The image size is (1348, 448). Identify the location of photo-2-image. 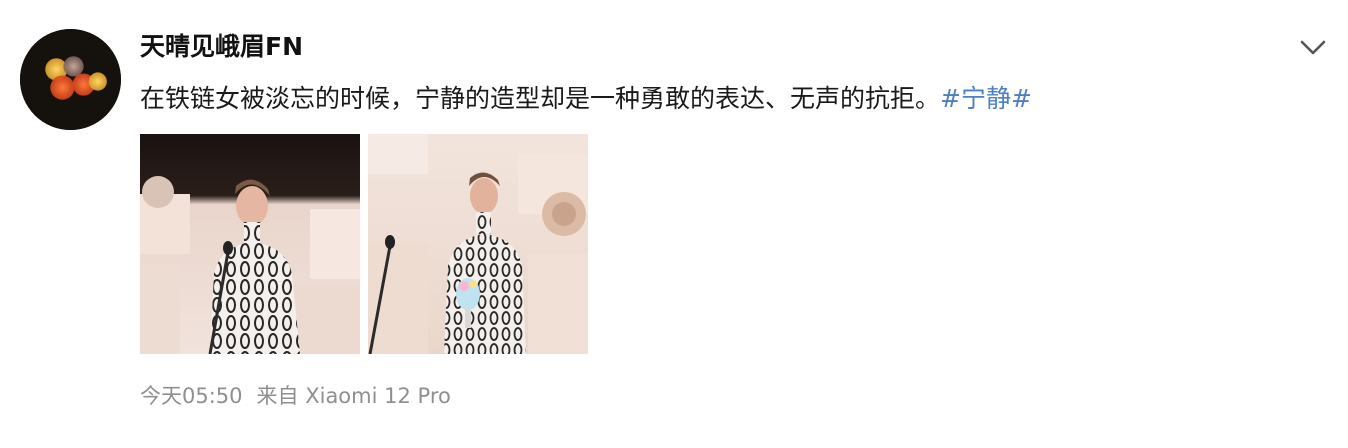
(478, 244).